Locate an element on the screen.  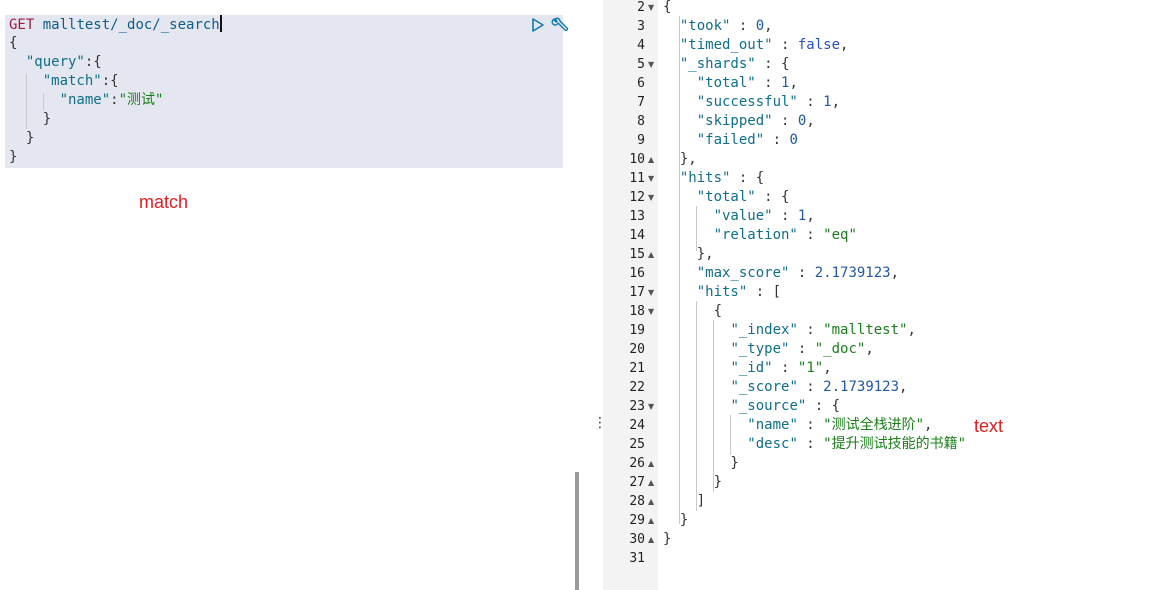
request-line-1: GET malltest/_doc/_search is located at coordinates (115, 25).